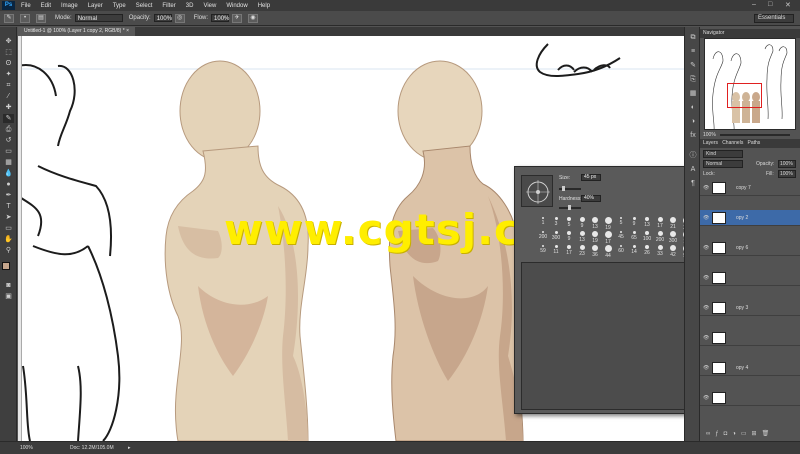 Image resolution: width=800 pixels, height=454 pixels. I want to click on styles-panel-icon: fx, so click(693, 135).